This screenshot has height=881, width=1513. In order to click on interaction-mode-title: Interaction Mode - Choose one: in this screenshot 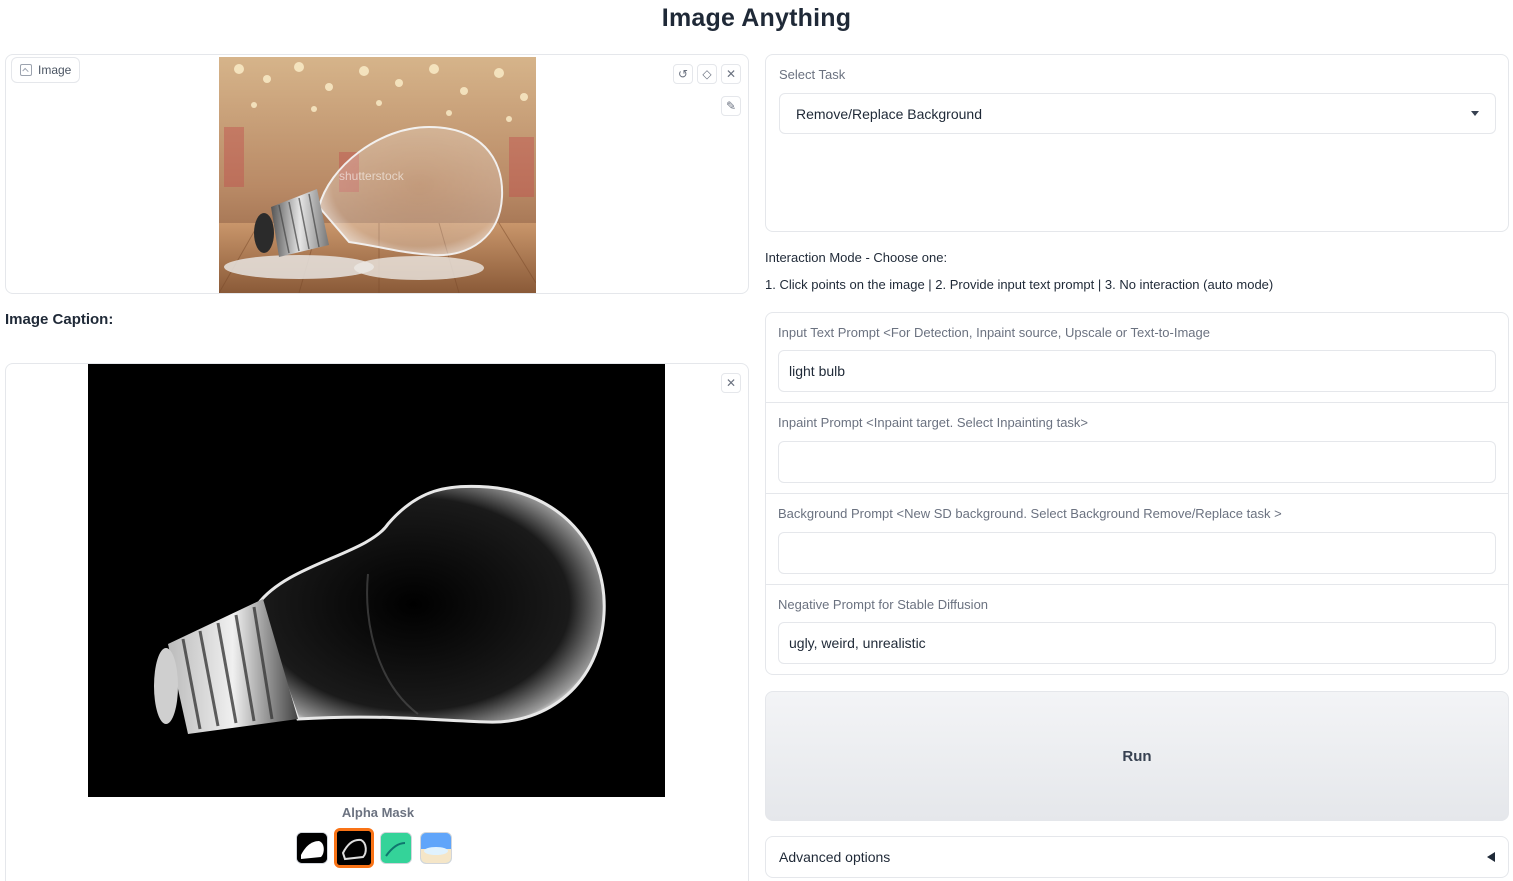, I will do `click(856, 257)`.